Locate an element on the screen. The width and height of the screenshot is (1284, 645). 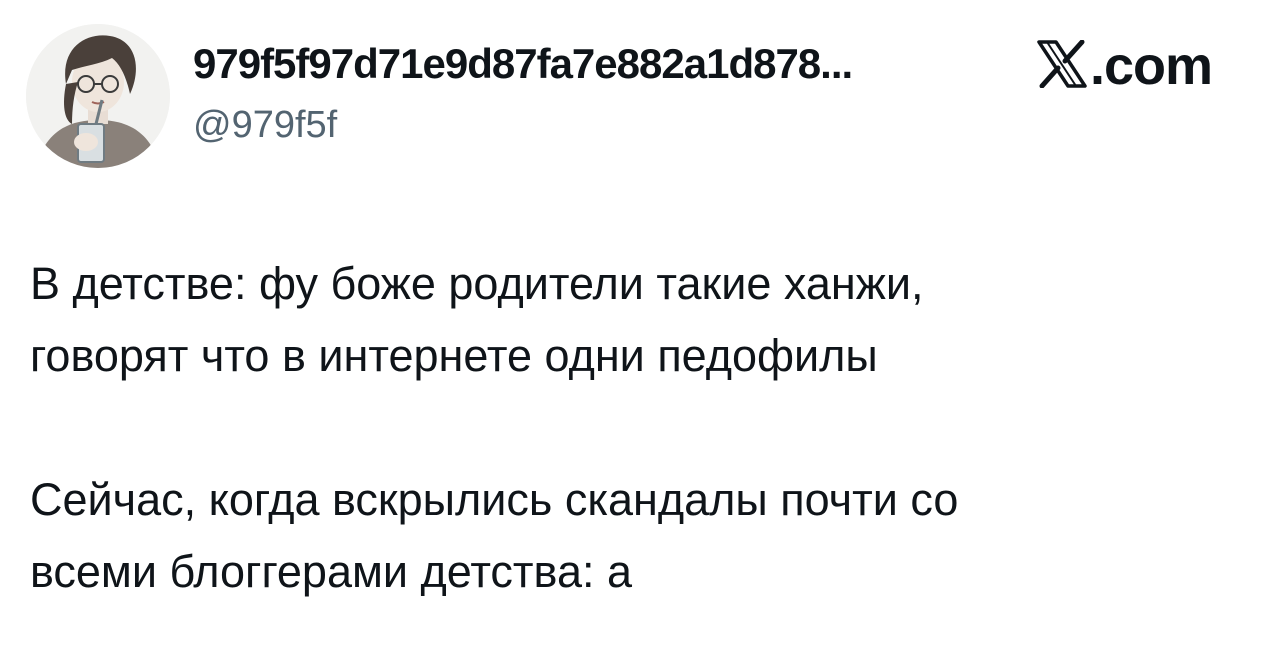
tweet-line: всеми блоггерами детства: а is located at coordinates (331, 571).